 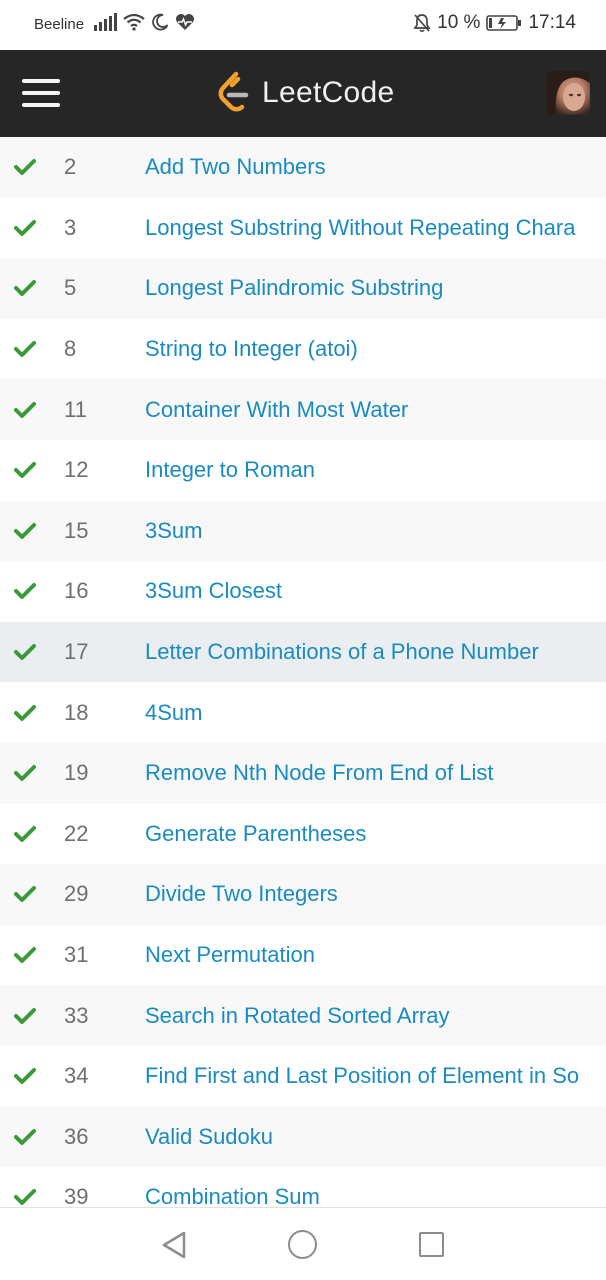 I want to click on problem-row: 8 String to Integer (atoi), so click(x=303, y=349).